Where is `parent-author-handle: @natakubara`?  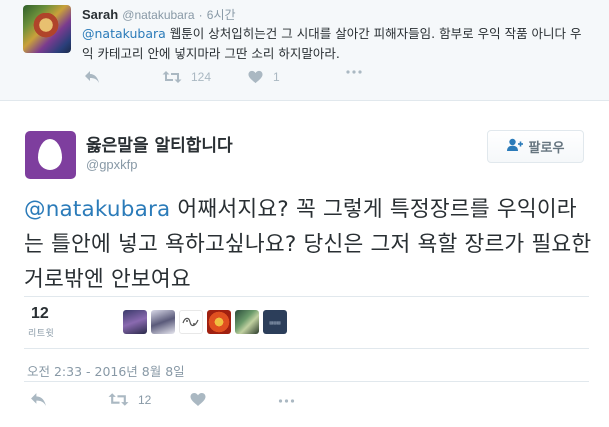
parent-author-handle: @natakubara is located at coordinates (158, 15).